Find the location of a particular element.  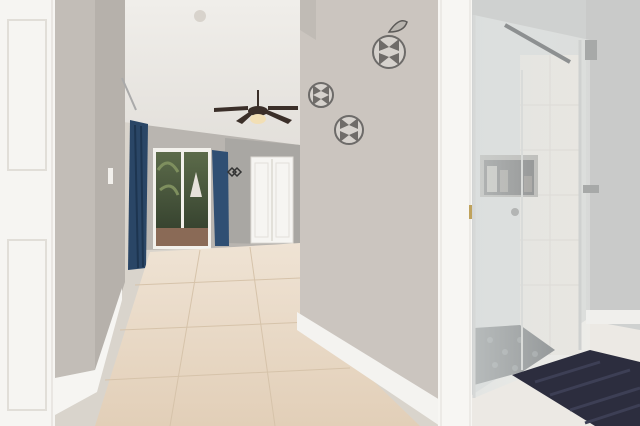

bathroom-door-frame is located at coordinates (455, 213).